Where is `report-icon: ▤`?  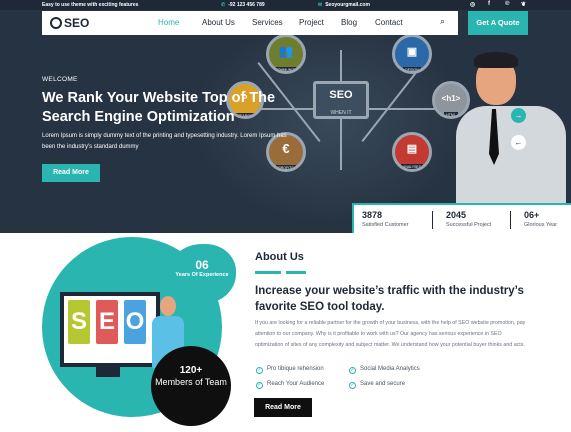 report-icon: ▤ is located at coordinates (412, 149).